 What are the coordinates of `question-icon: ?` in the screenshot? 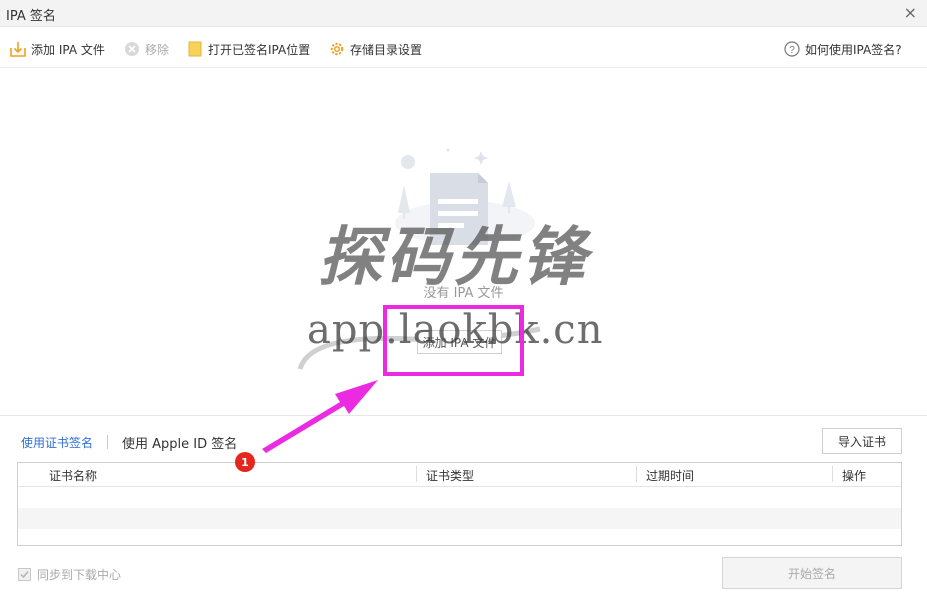 It's located at (792, 49).